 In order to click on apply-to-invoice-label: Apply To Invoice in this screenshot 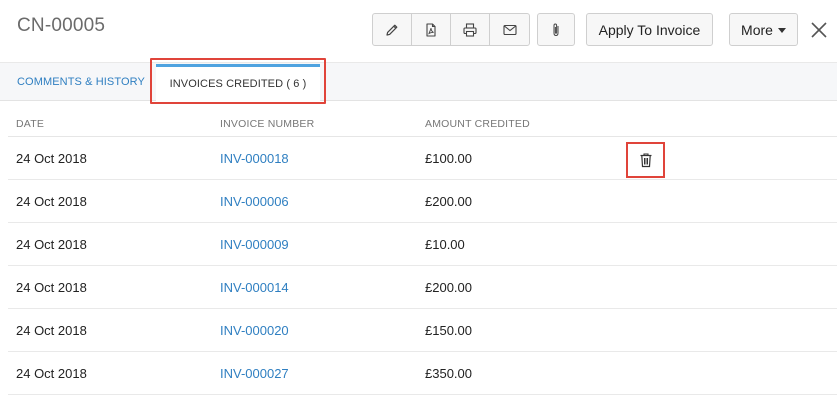, I will do `click(649, 29)`.